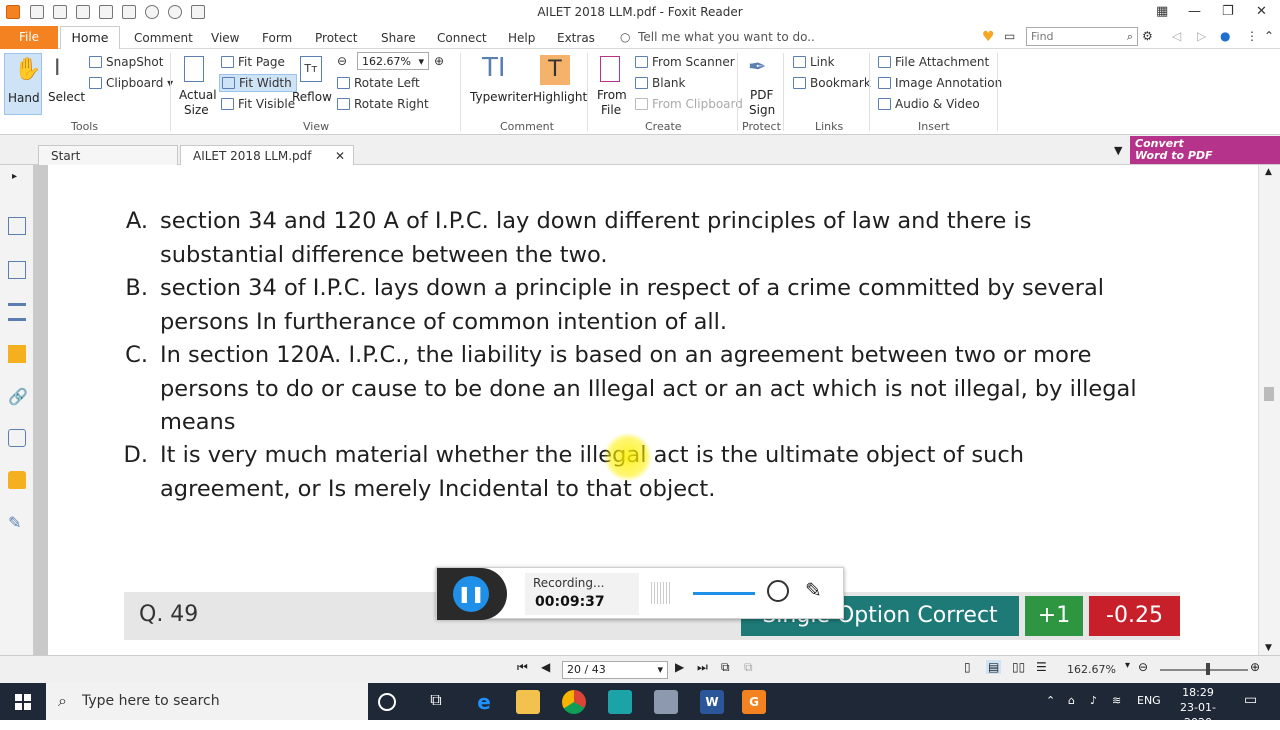 The image size is (1280, 730). Describe the element at coordinates (225, 38) in the screenshot. I see `tab-view: View` at that location.